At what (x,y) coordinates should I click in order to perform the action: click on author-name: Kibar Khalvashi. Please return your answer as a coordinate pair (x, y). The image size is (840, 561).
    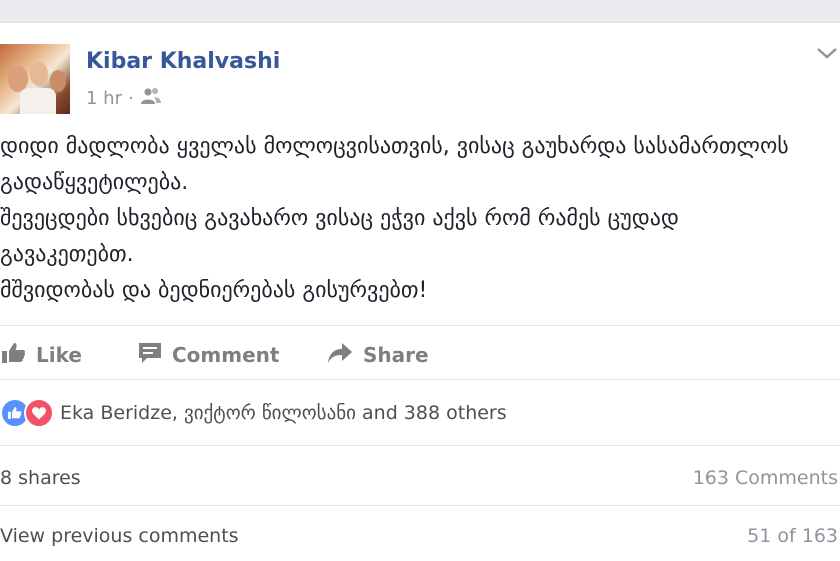
    Looking at the image, I should click on (183, 61).